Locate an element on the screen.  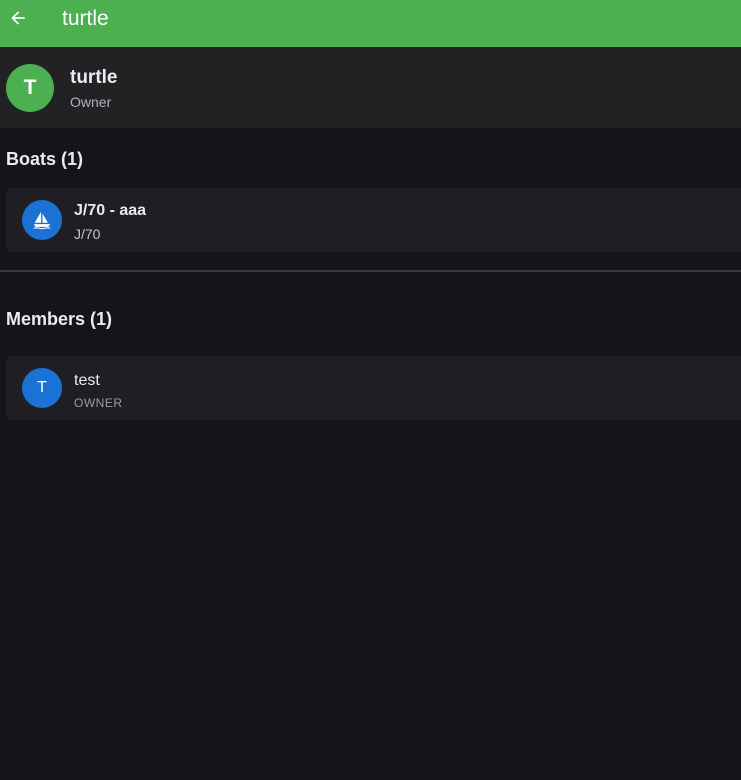
member-list-item: T test OWNER is located at coordinates (373, 388).